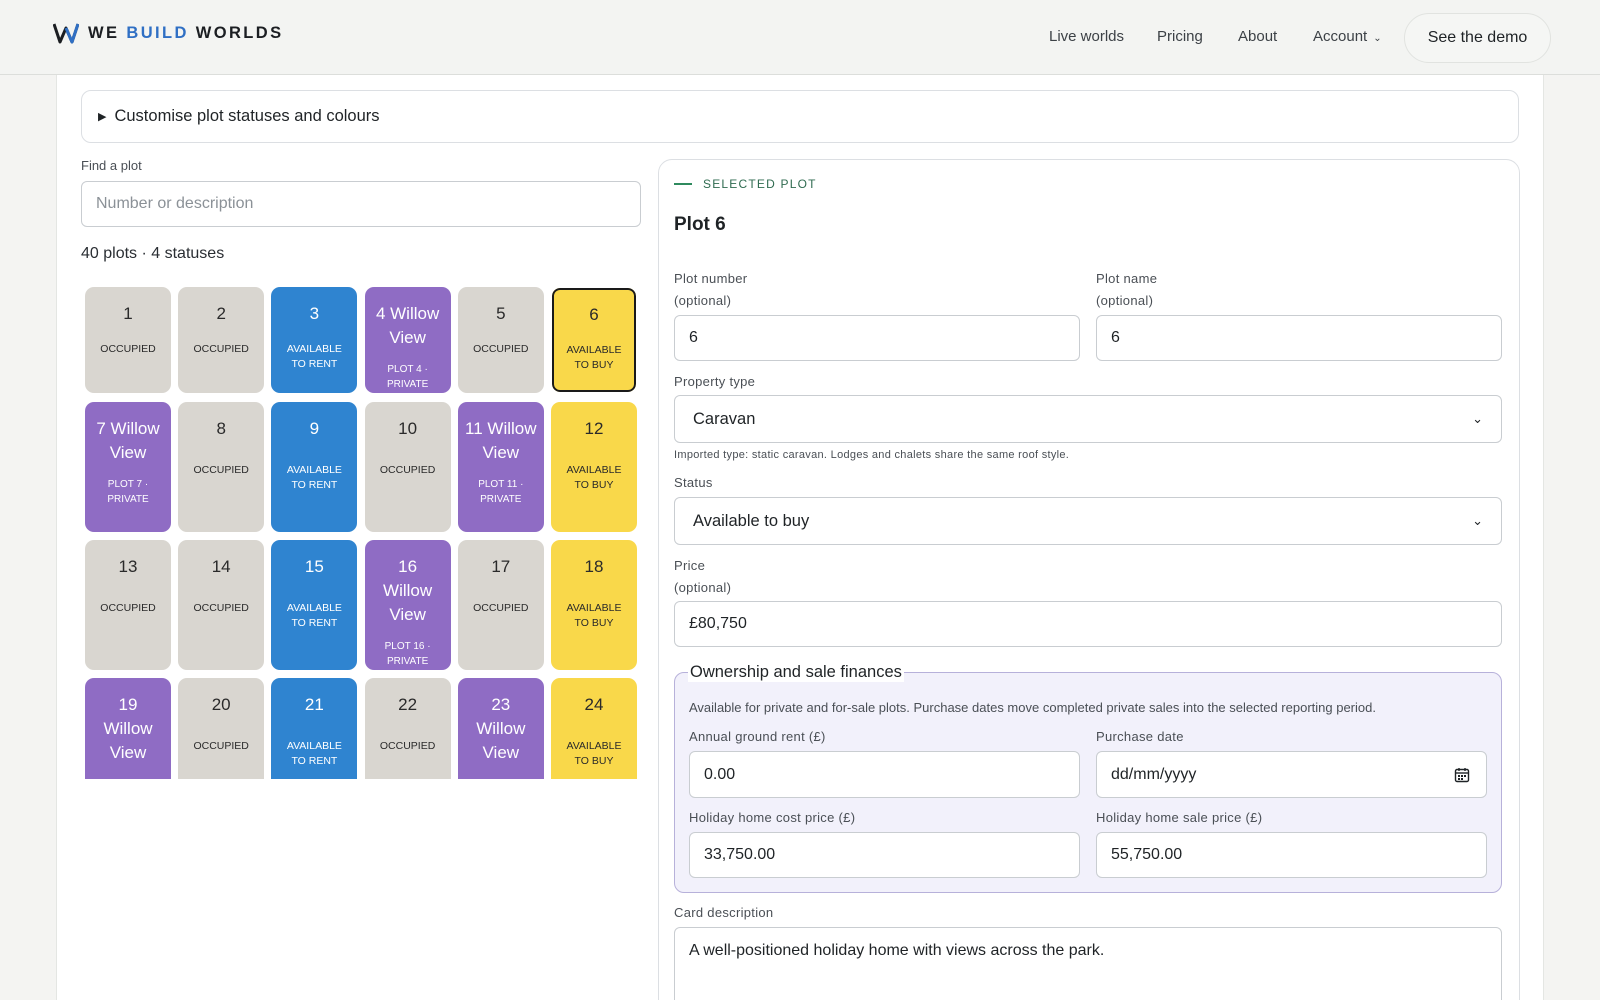 This screenshot has width=1600, height=1000. I want to click on plot-tile-name: 22, so click(408, 704).